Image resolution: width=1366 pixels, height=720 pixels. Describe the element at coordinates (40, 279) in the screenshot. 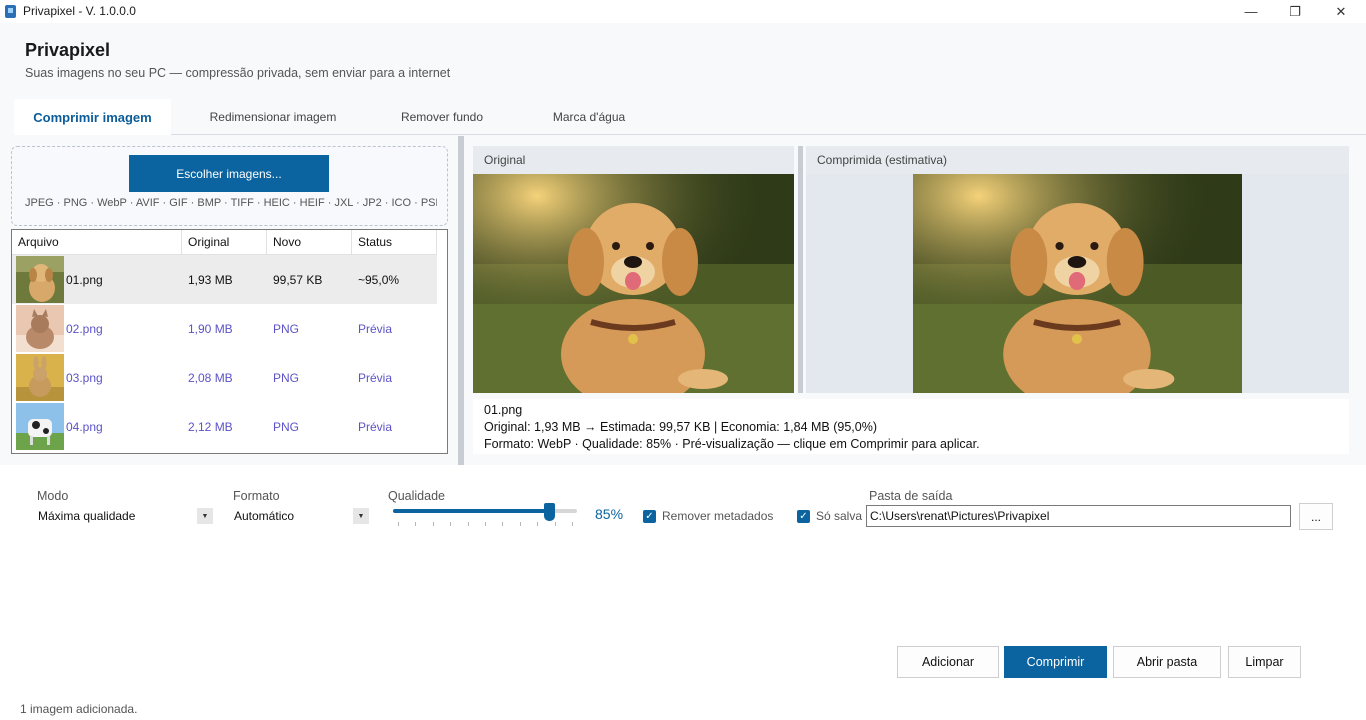

I see `dog-thumb` at that location.